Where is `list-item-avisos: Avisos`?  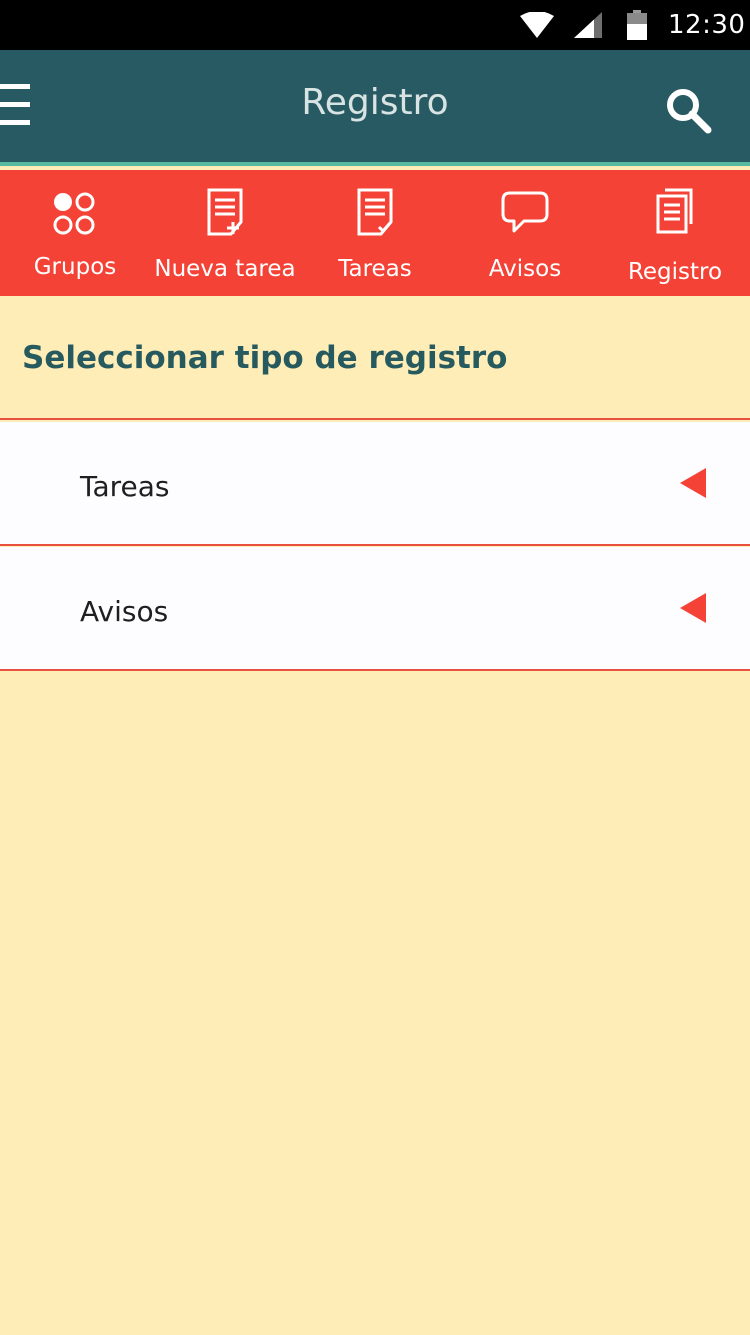 list-item-avisos: Avisos is located at coordinates (375, 609).